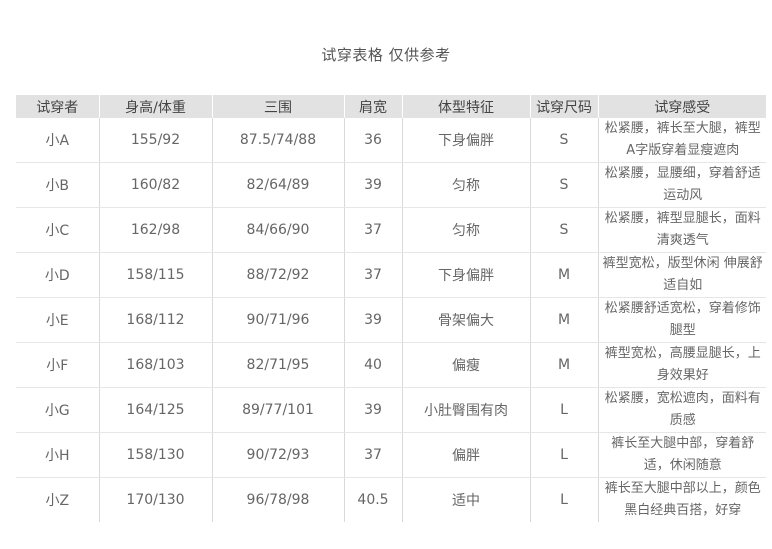 The height and width of the screenshot is (549, 772). Describe the element at coordinates (465, 106) in the screenshot. I see `header-body-type: 体型特征` at that location.